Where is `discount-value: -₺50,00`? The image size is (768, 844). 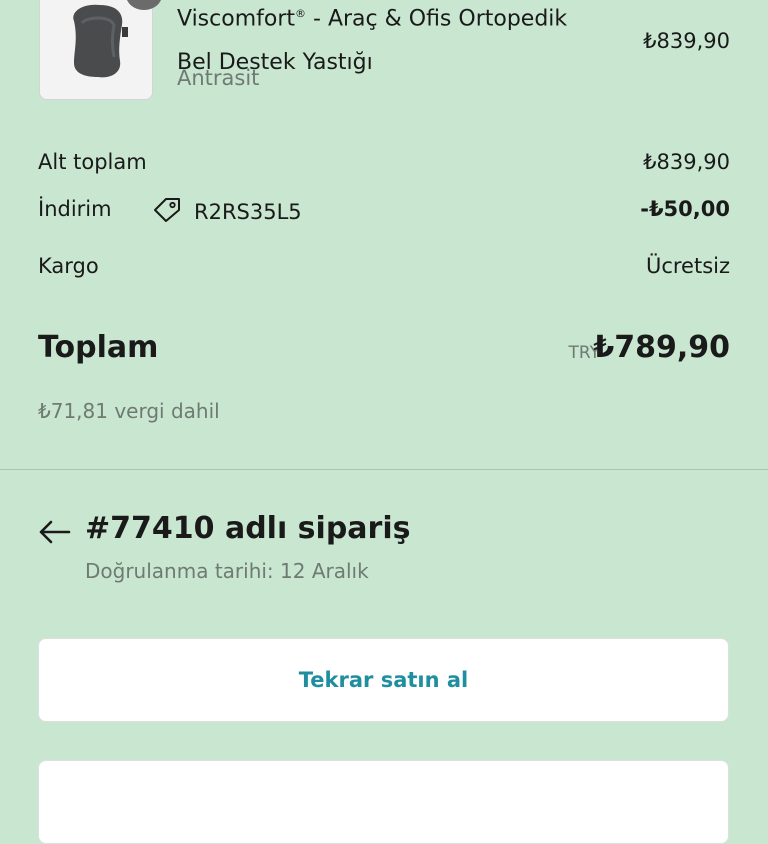 discount-value: -₺50,00 is located at coordinates (685, 209).